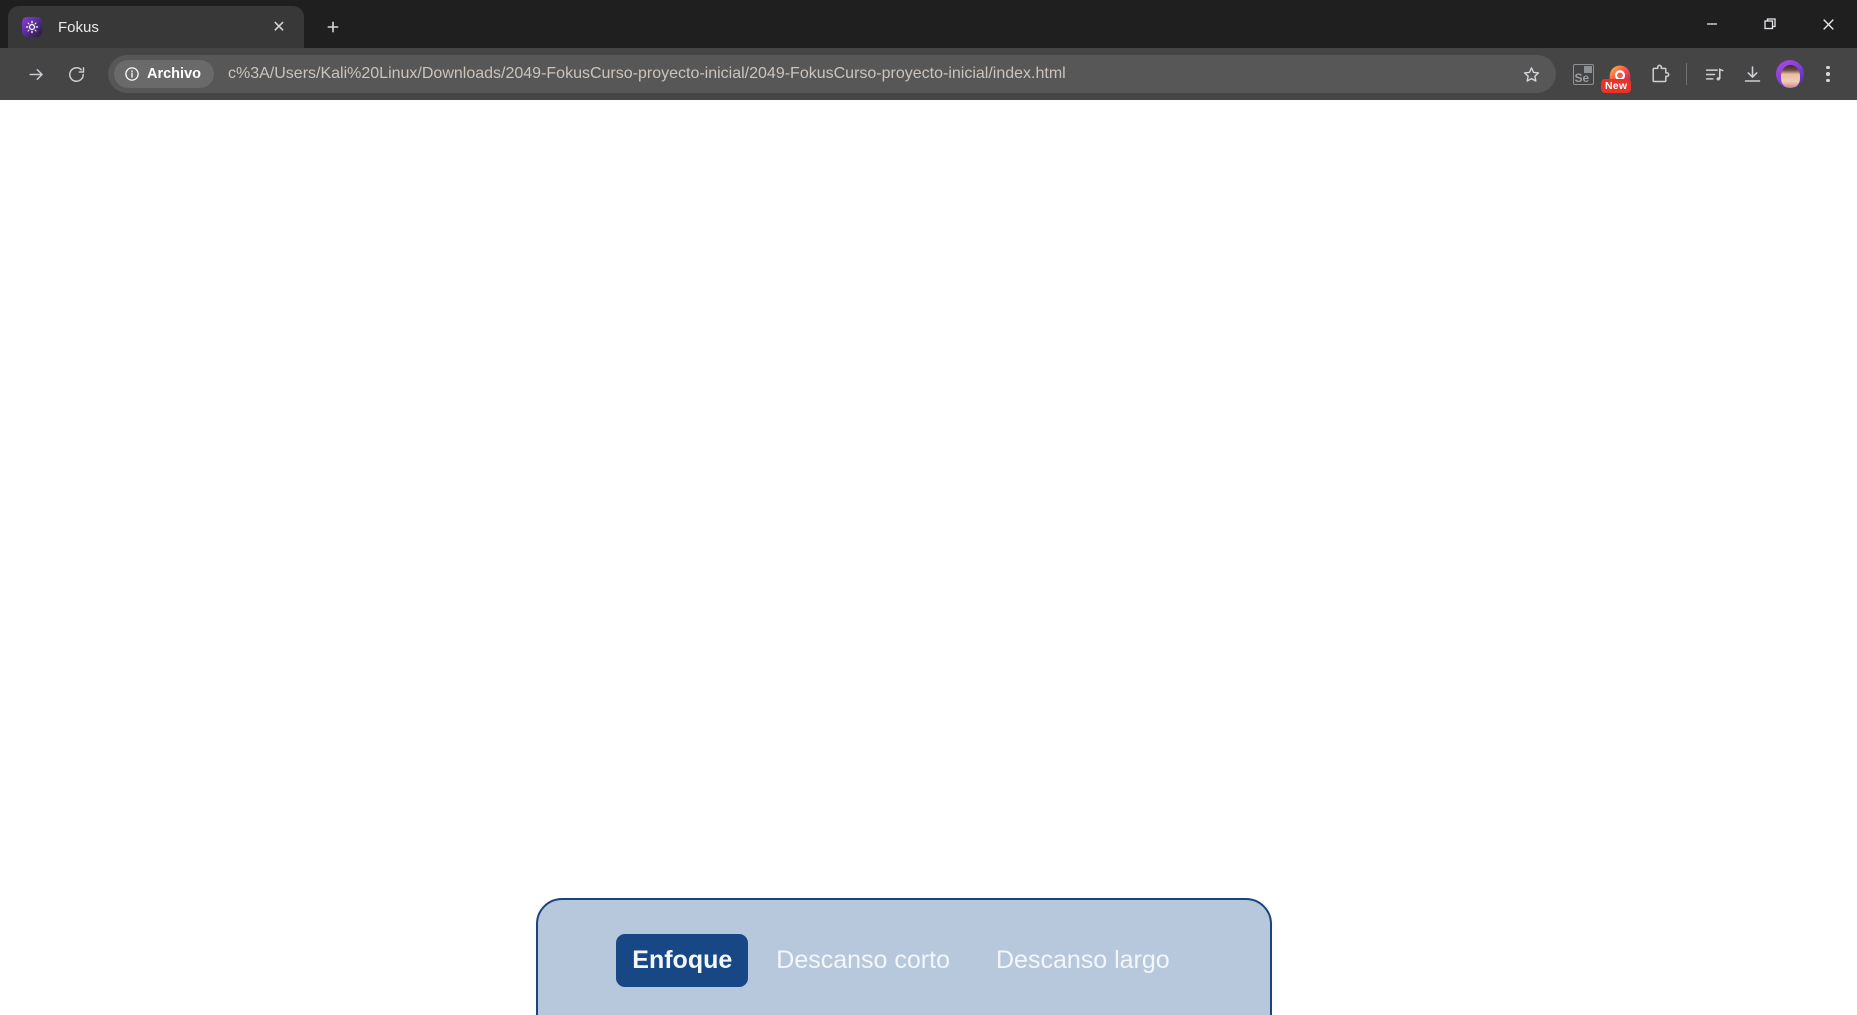  I want to click on forward-arrow-icon, so click(36, 74).